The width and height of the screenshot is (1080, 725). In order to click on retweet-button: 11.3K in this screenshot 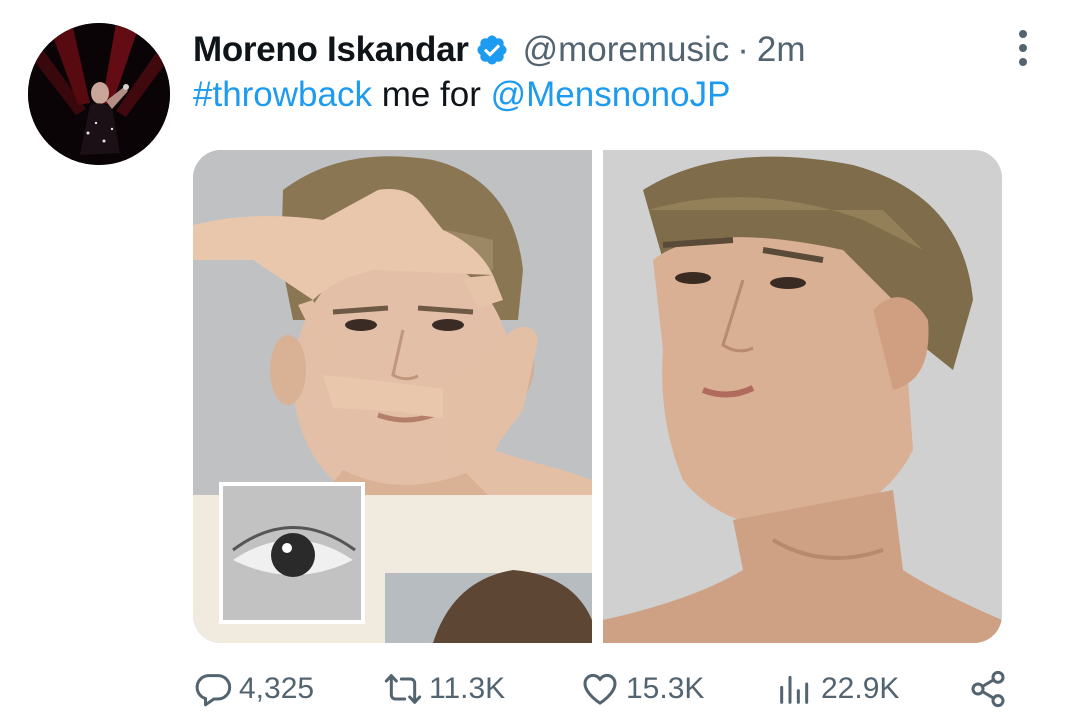, I will do `click(444, 689)`.